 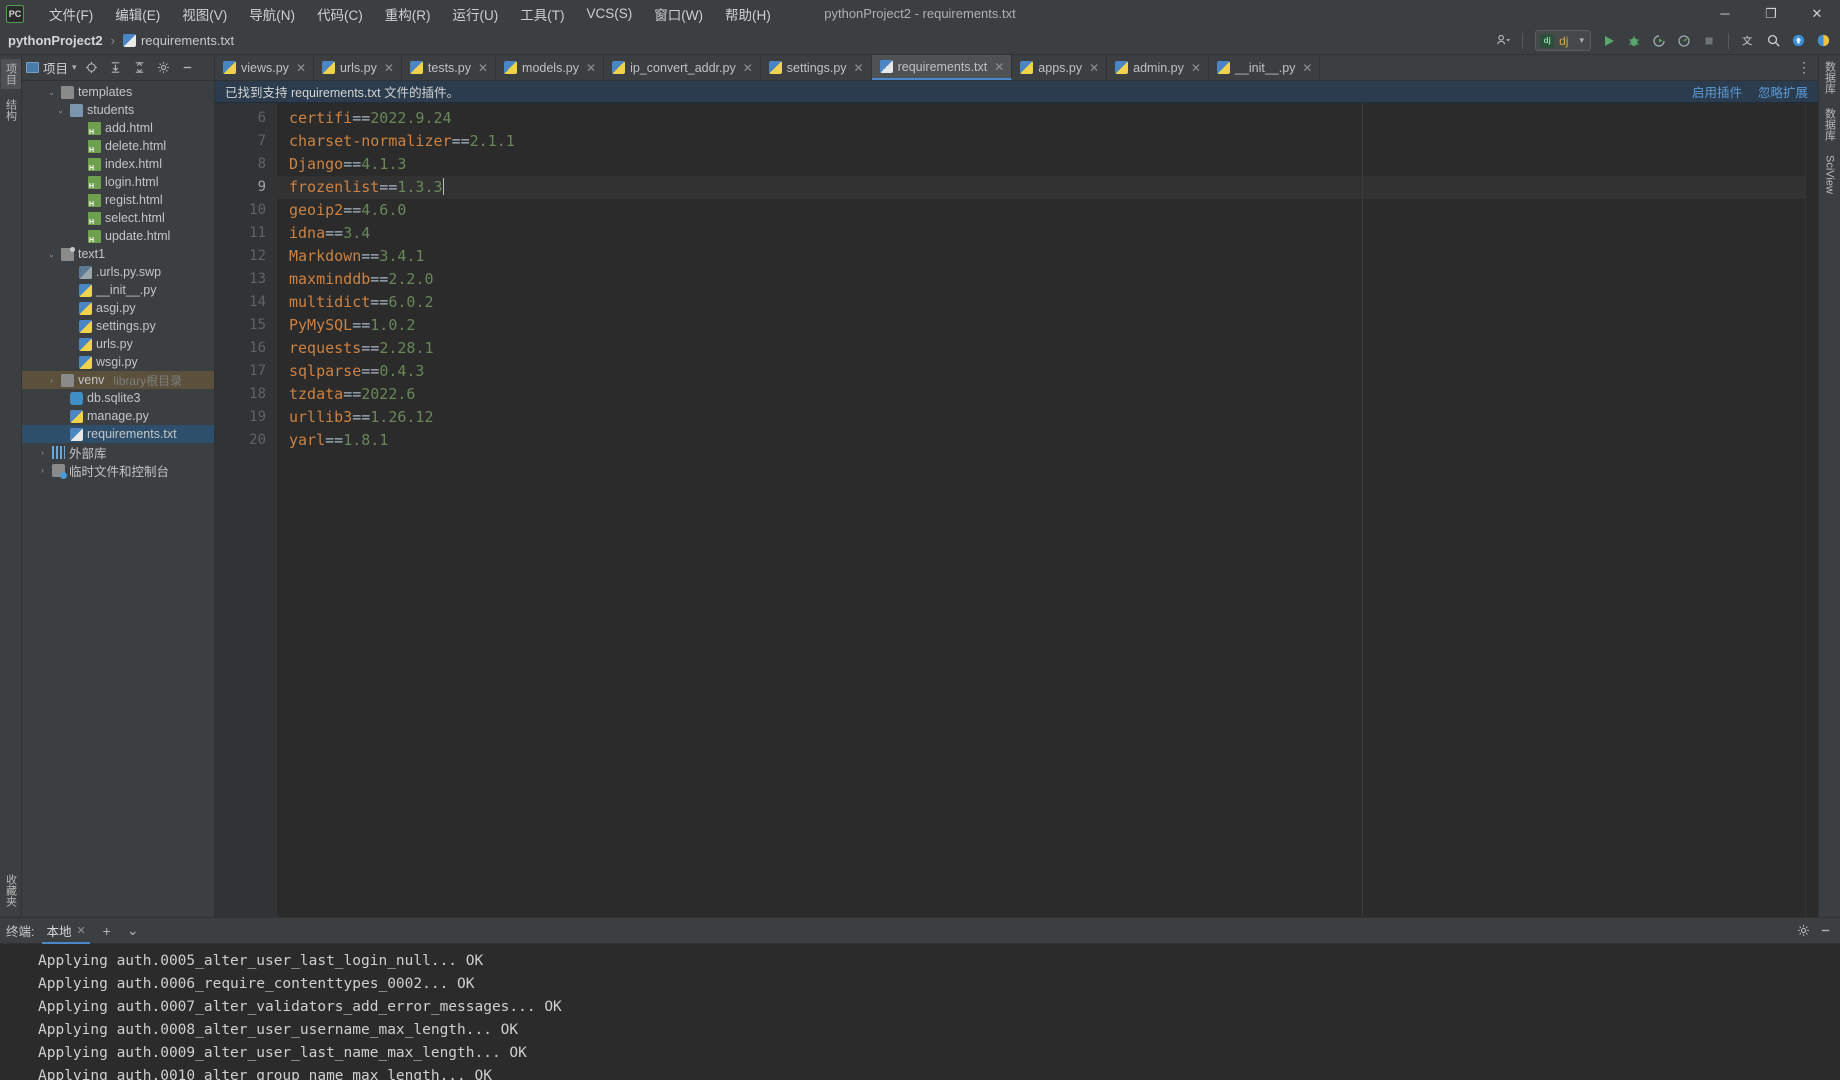 What do you see at coordinates (118, 272) in the screenshot?
I see `tree-node--urls-py-swp: .urls.py.swp` at bounding box center [118, 272].